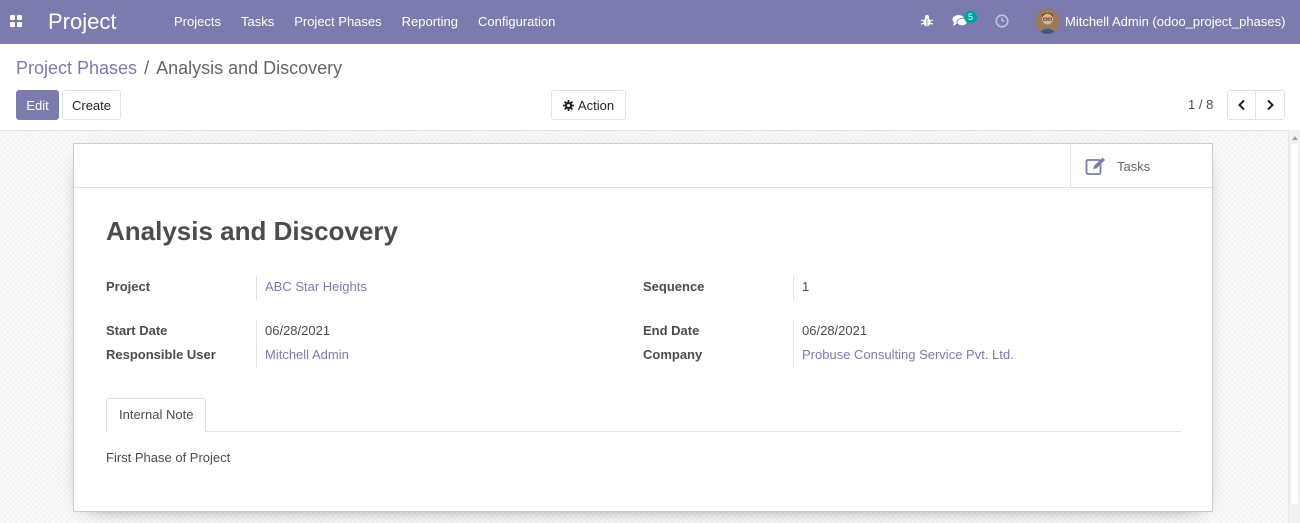  I want to click on pager-previous-button, so click(1241, 105).